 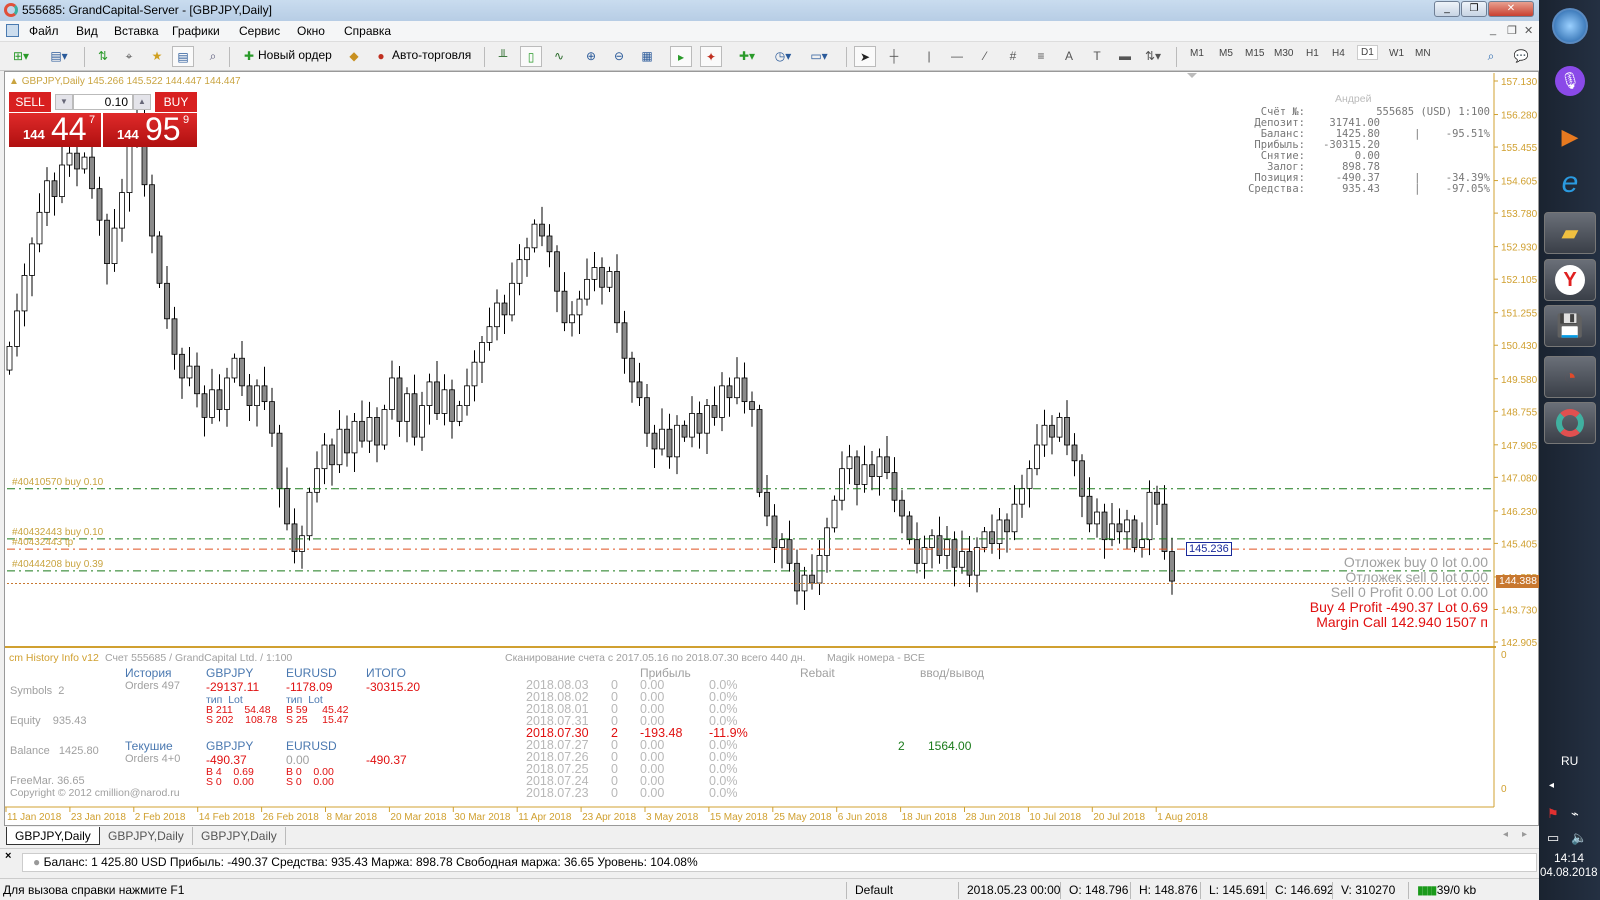 I want to click on yandex-browser-icon: Y, so click(x=1570, y=280).